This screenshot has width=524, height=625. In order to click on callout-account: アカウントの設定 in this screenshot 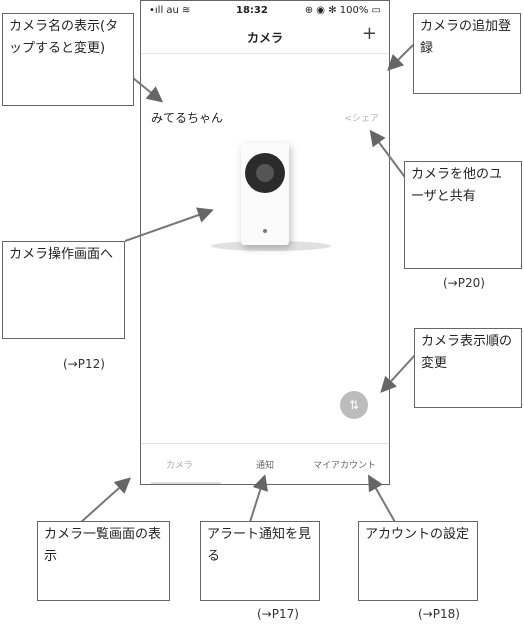, I will do `click(418, 561)`.